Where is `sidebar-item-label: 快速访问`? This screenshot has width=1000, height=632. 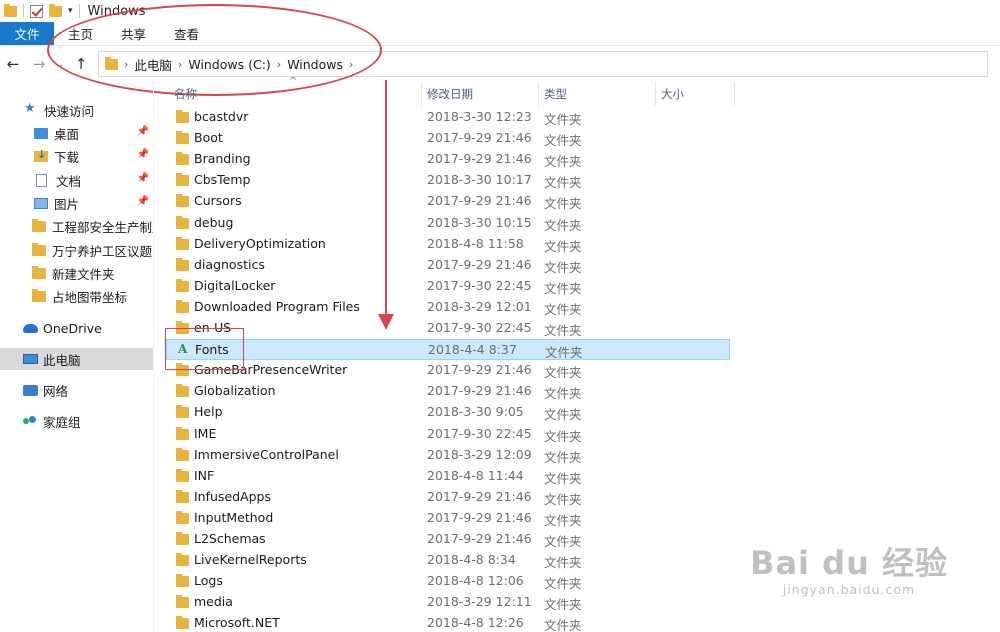
sidebar-item-label: 快速访问 is located at coordinates (69, 111).